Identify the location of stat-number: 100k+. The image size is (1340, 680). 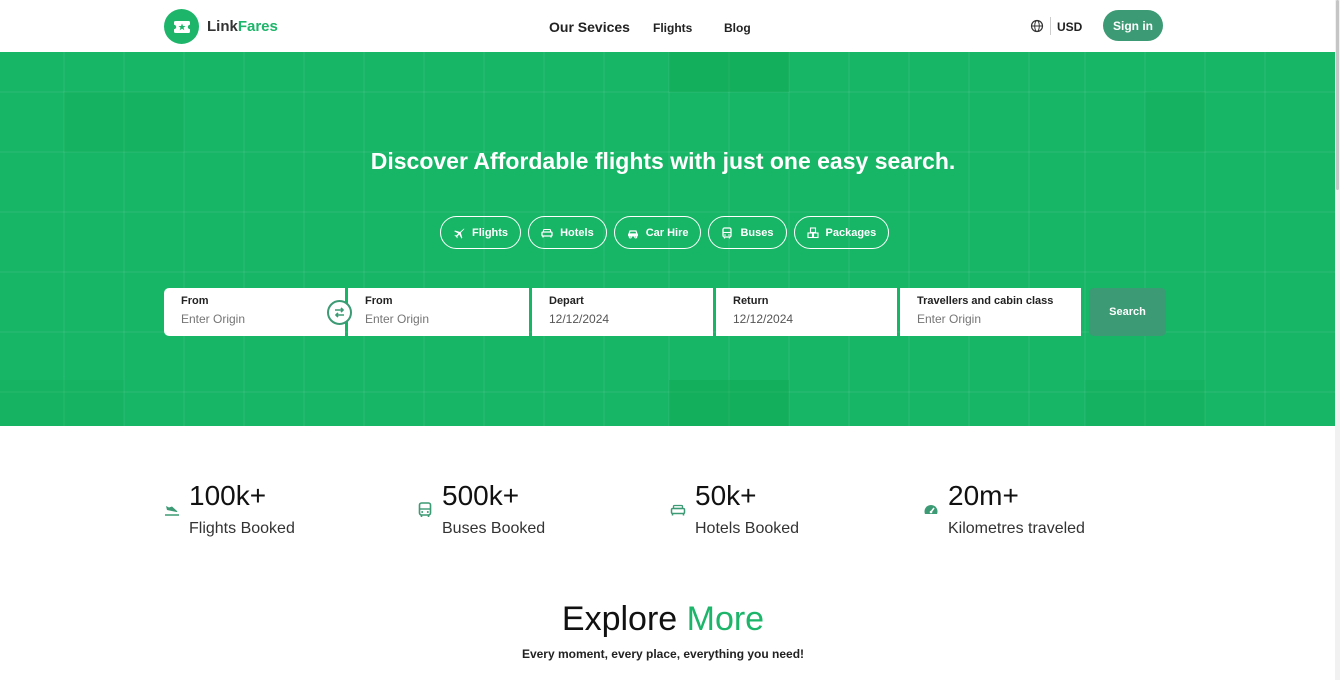
(228, 495).